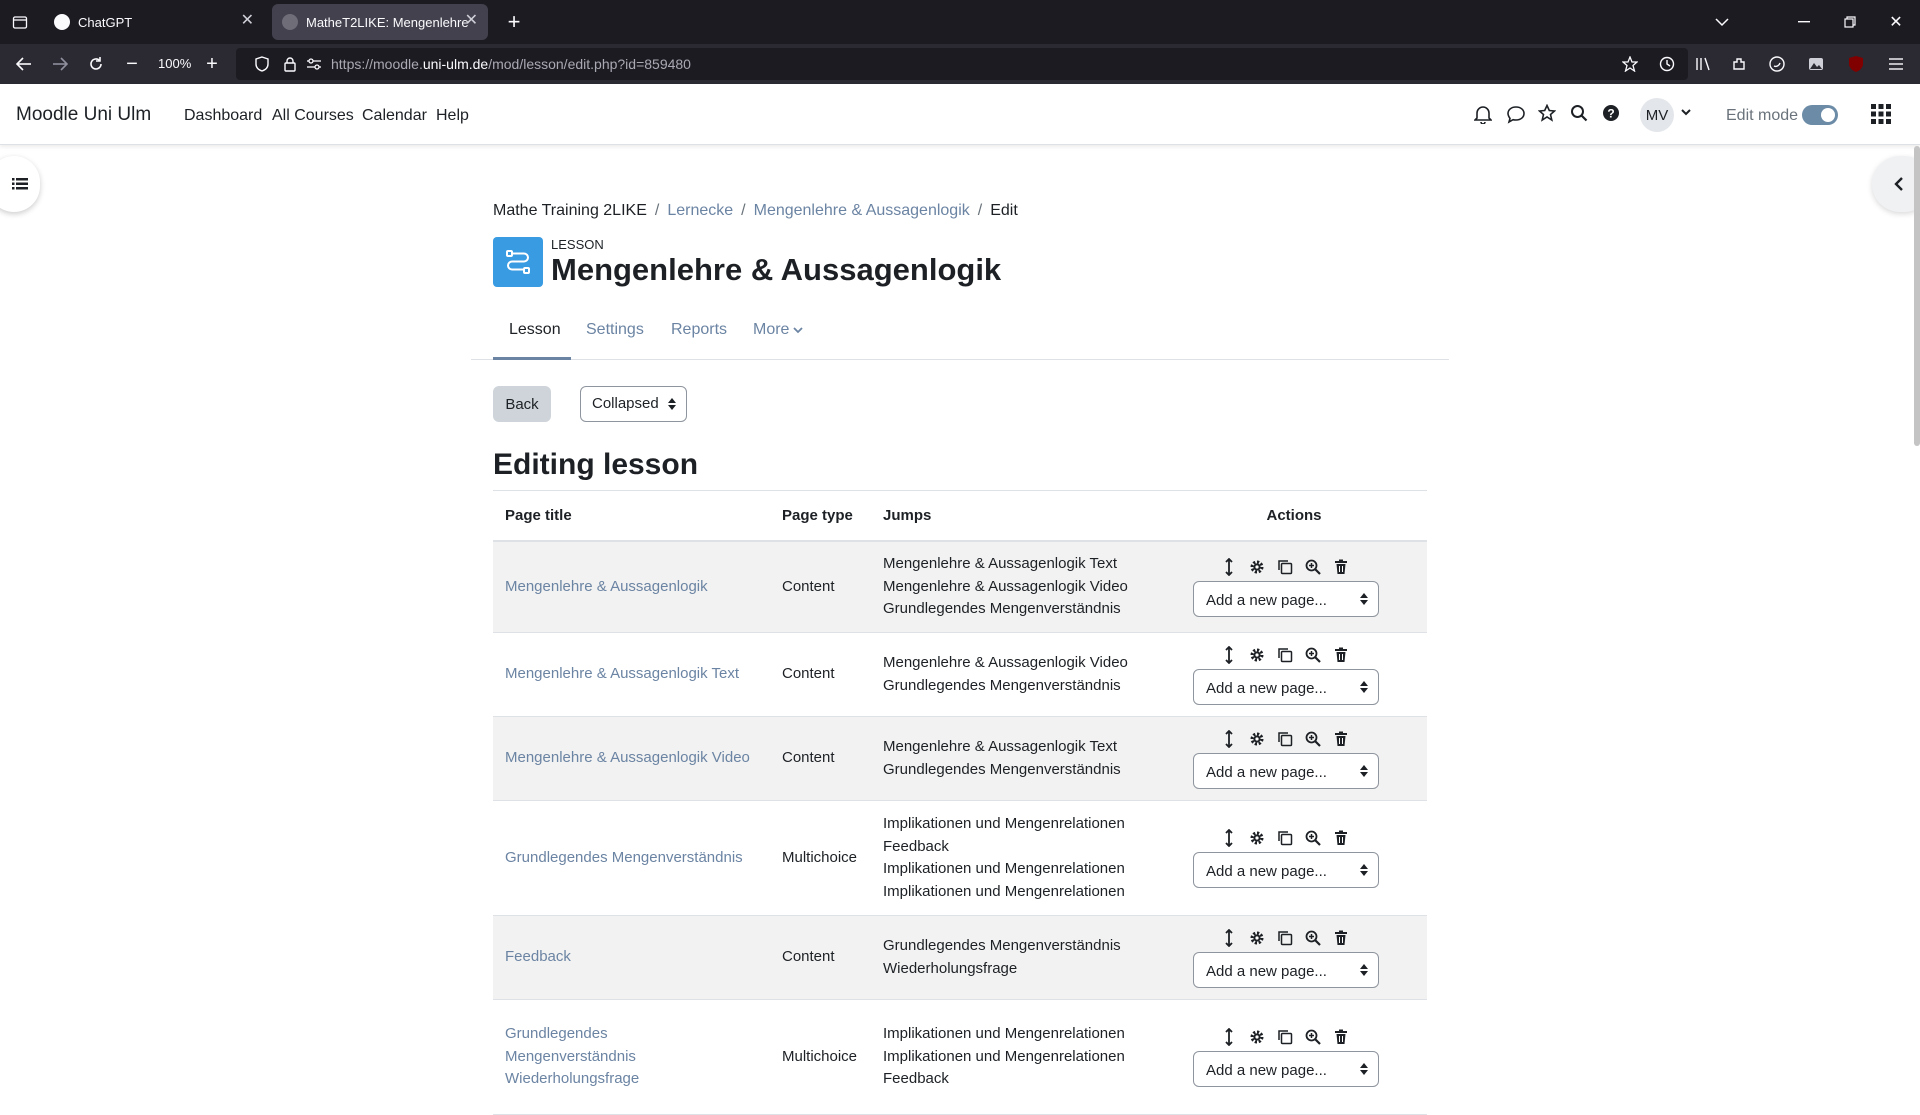  What do you see at coordinates (1657, 115) in the screenshot?
I see `user-avatar: MV` at bounding box center [1657, 115].